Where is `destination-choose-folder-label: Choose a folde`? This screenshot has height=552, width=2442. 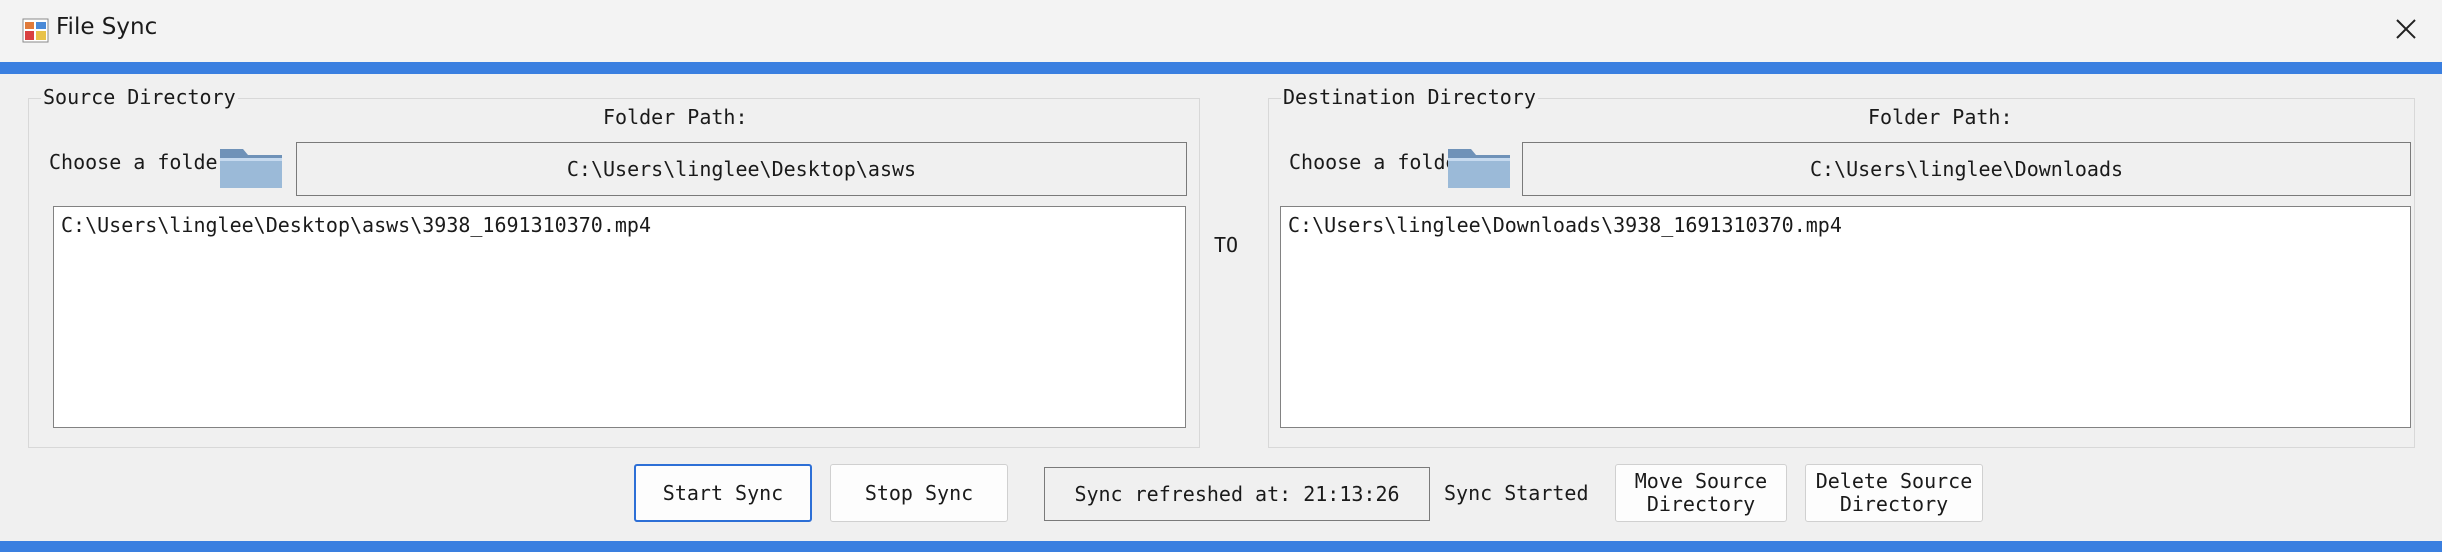 destination-choose-folder-label: Choose a folde is located at coordinates (1373, 162).